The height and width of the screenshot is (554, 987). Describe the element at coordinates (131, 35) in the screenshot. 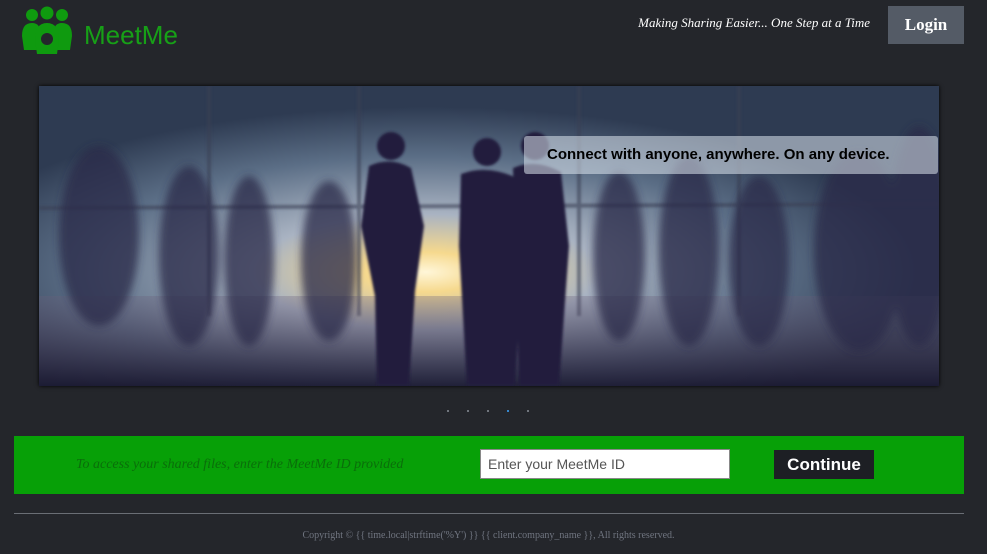

I see `brand-name: MeetMe` at that location.